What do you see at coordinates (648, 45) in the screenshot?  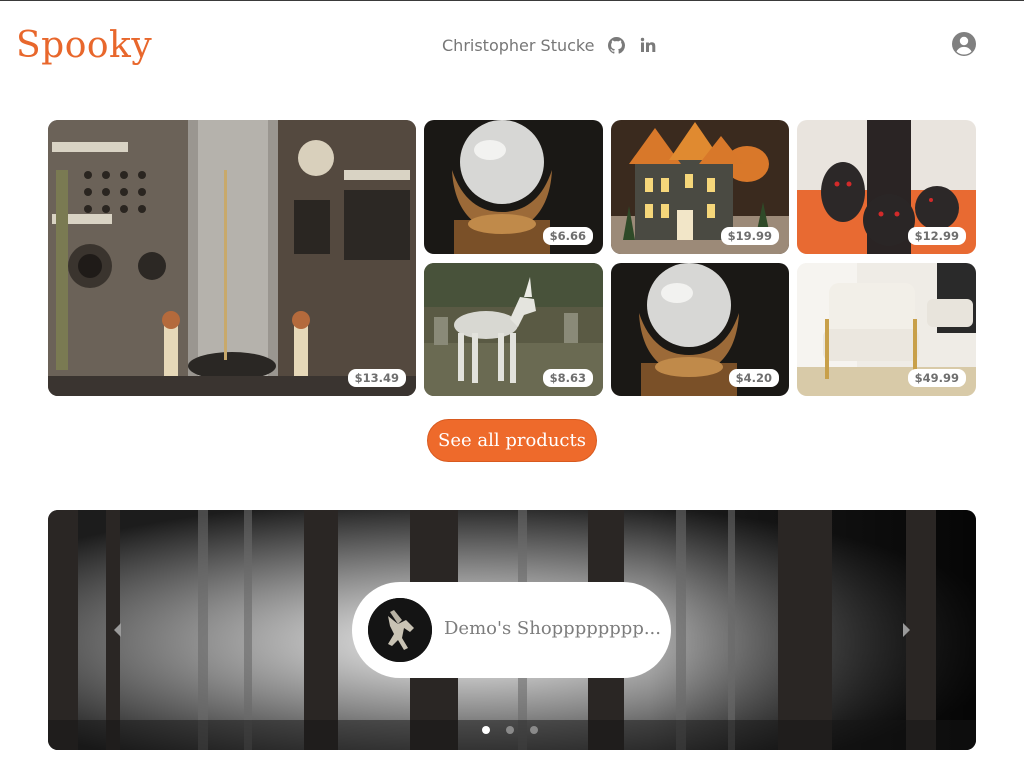 I see `linkedin-icon` at bounding box center [648, 45].